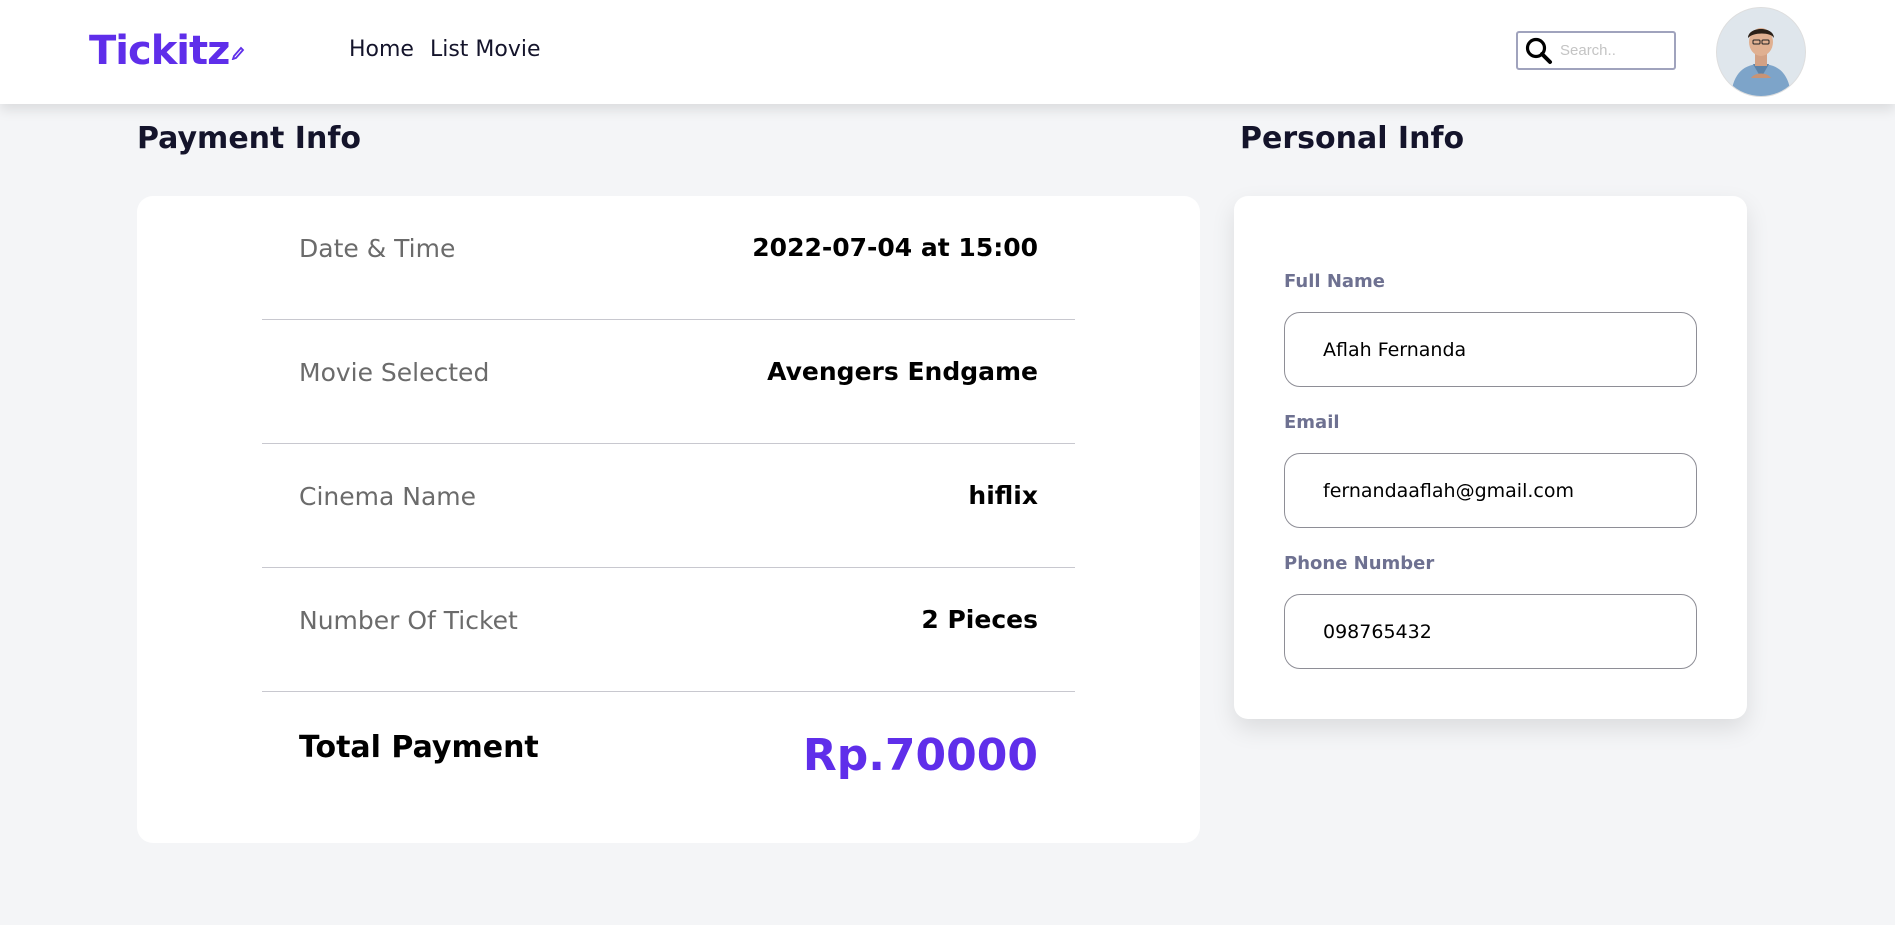  Describe the element at coordinates (668, 258) in the screenshot. I see `payment-row-date-time: Date & Time 2022-07-04 at 15:00` at that location.